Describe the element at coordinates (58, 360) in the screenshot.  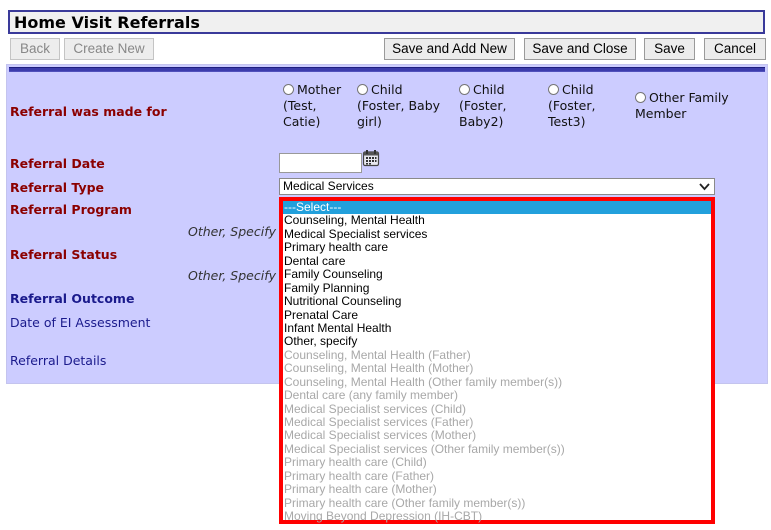
I see `referral-details-label: Referral Details` at that location.